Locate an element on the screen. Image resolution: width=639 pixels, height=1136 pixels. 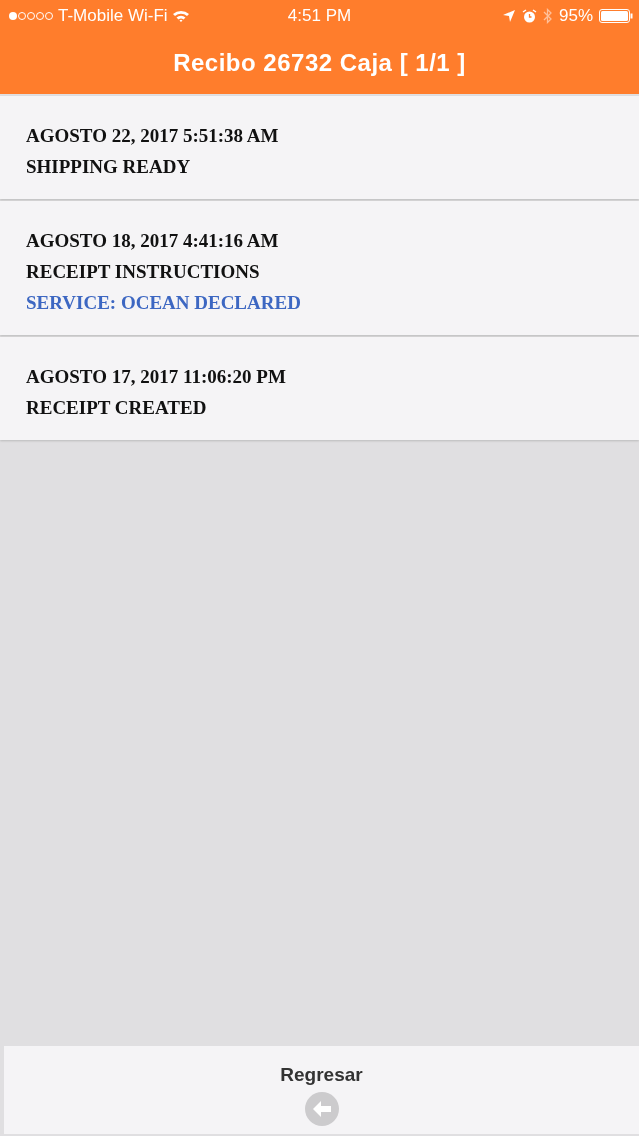
event-status: SHIPPING READY is located at coordinates (109, 167).